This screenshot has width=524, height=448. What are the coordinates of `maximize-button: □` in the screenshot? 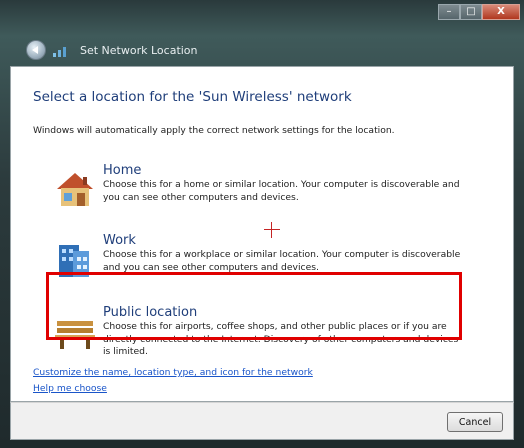 It's located at (471, 12).